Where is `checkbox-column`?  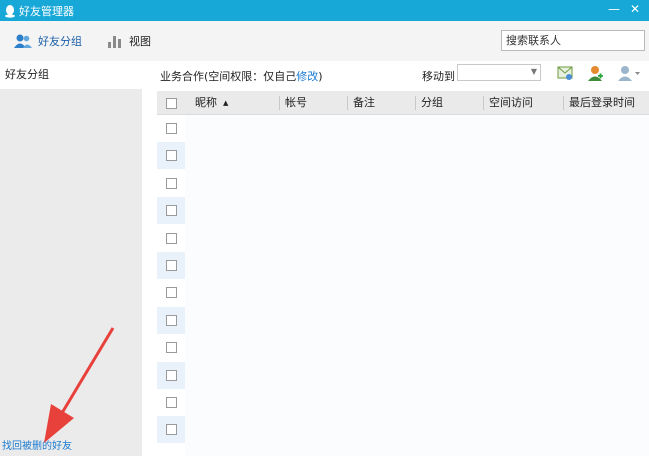 checkbox-column is located at coordinates (171, 285).